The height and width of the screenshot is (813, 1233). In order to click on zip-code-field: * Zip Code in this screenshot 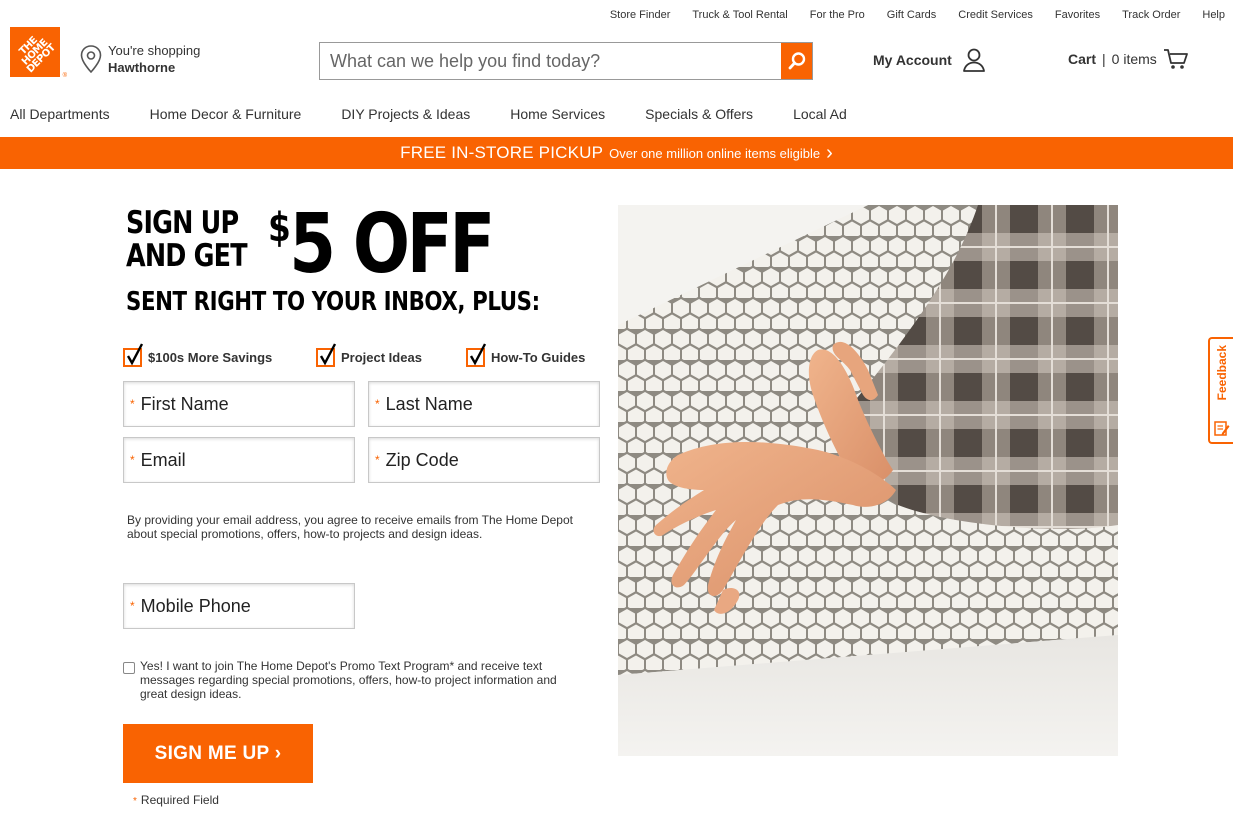, I will do `click(484, 460)`.